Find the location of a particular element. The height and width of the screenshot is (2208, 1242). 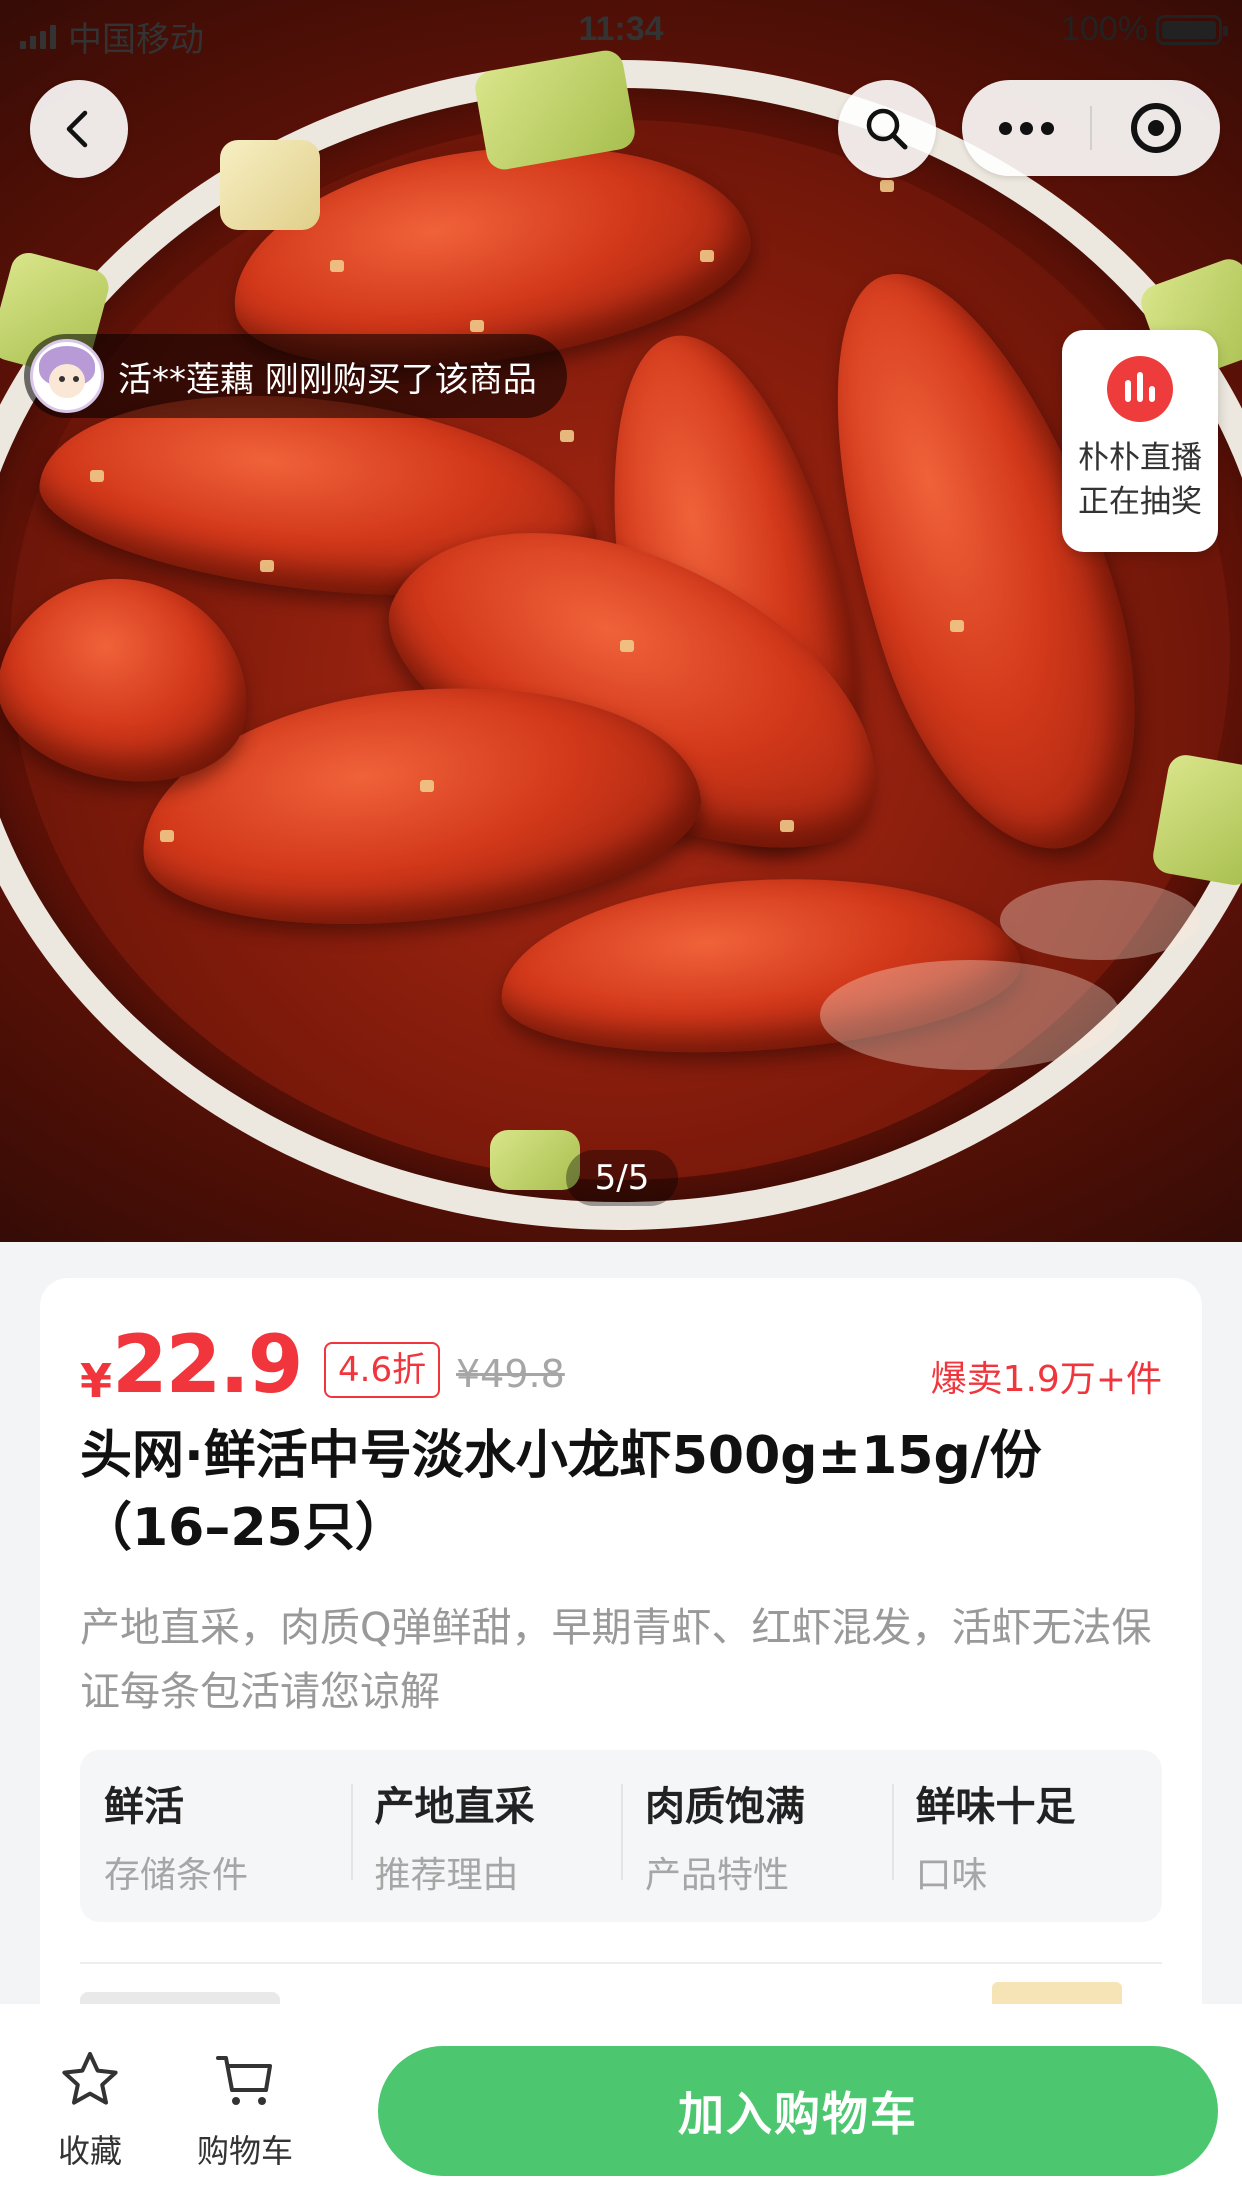

search-button is located at coordinates (887, 129).